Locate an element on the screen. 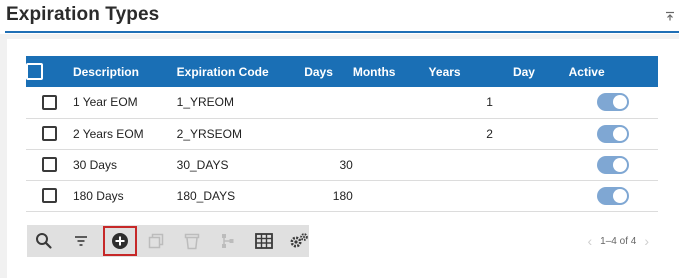 The width and height of the screenshot is (679, 278). next-page-icon: › is located at coordinates (646, 241).